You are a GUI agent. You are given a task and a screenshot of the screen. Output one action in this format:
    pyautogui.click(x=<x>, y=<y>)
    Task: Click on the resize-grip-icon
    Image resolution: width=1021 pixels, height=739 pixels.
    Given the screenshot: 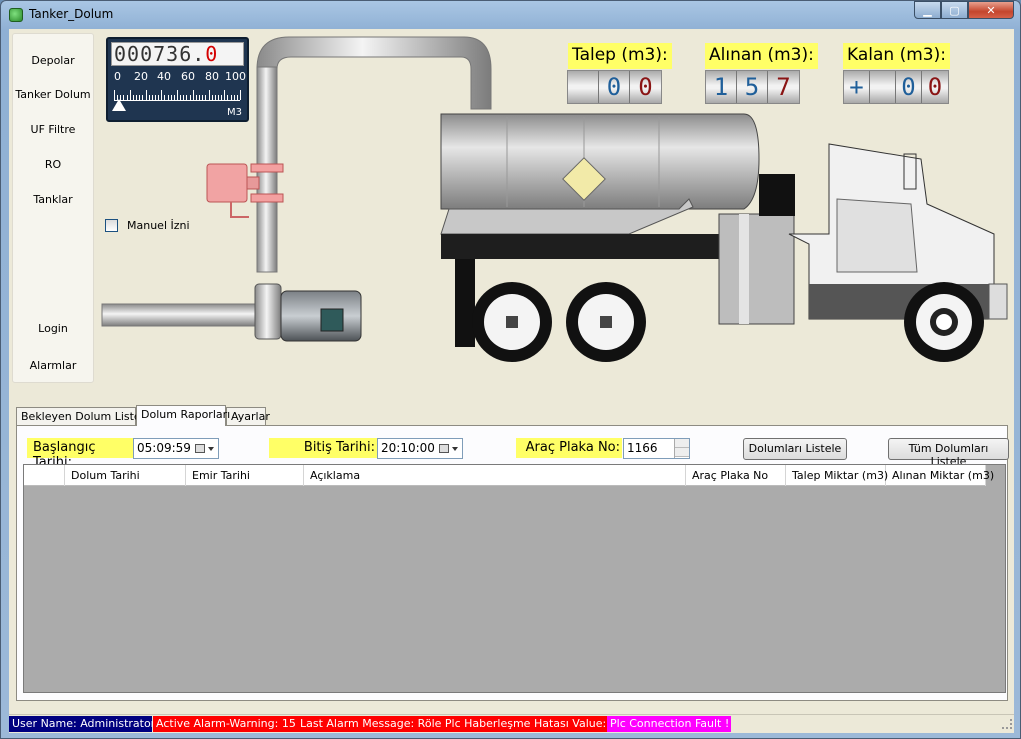 What is the action you would take?
    pyautogui.click(x=1007, y=724)
    